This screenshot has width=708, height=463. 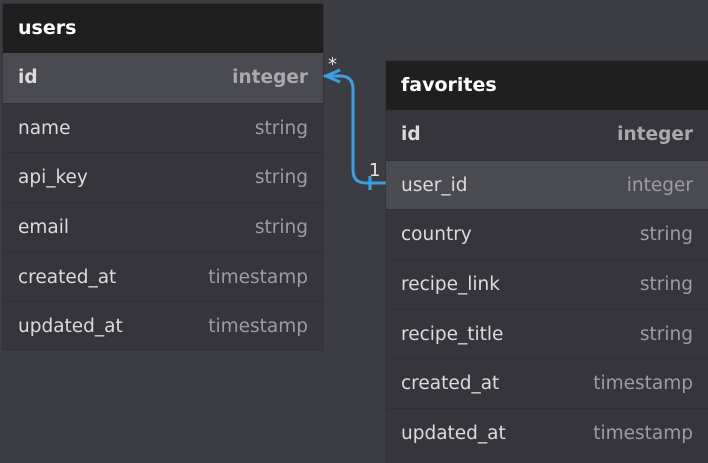 I want to click on table-header-users: users, so click(x=163, y=28).